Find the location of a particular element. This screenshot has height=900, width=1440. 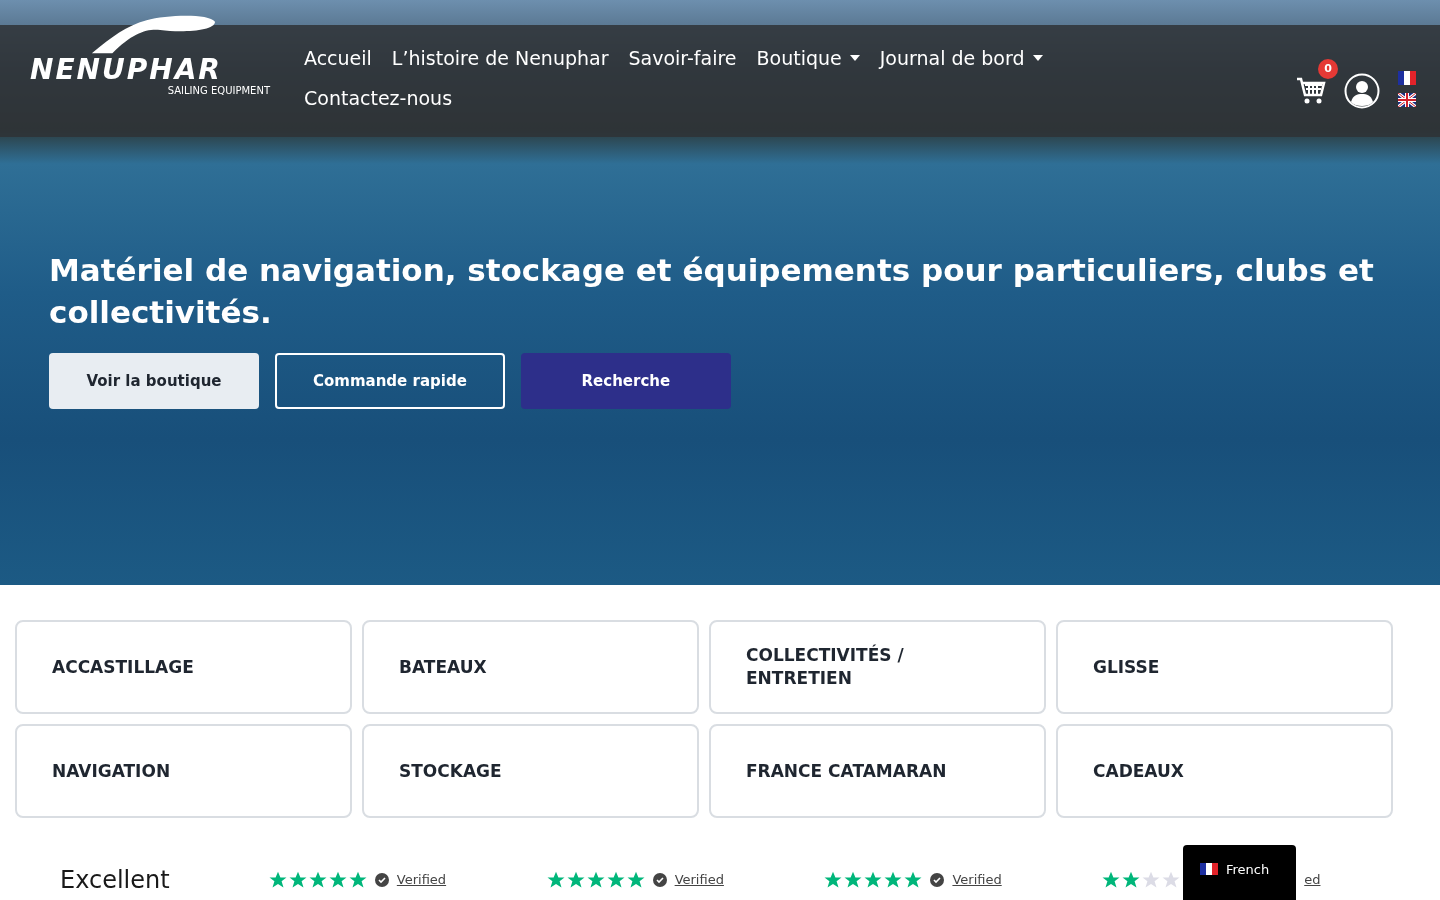

category-card: ACCASTILLAGE is located at coordinates (183, 667).